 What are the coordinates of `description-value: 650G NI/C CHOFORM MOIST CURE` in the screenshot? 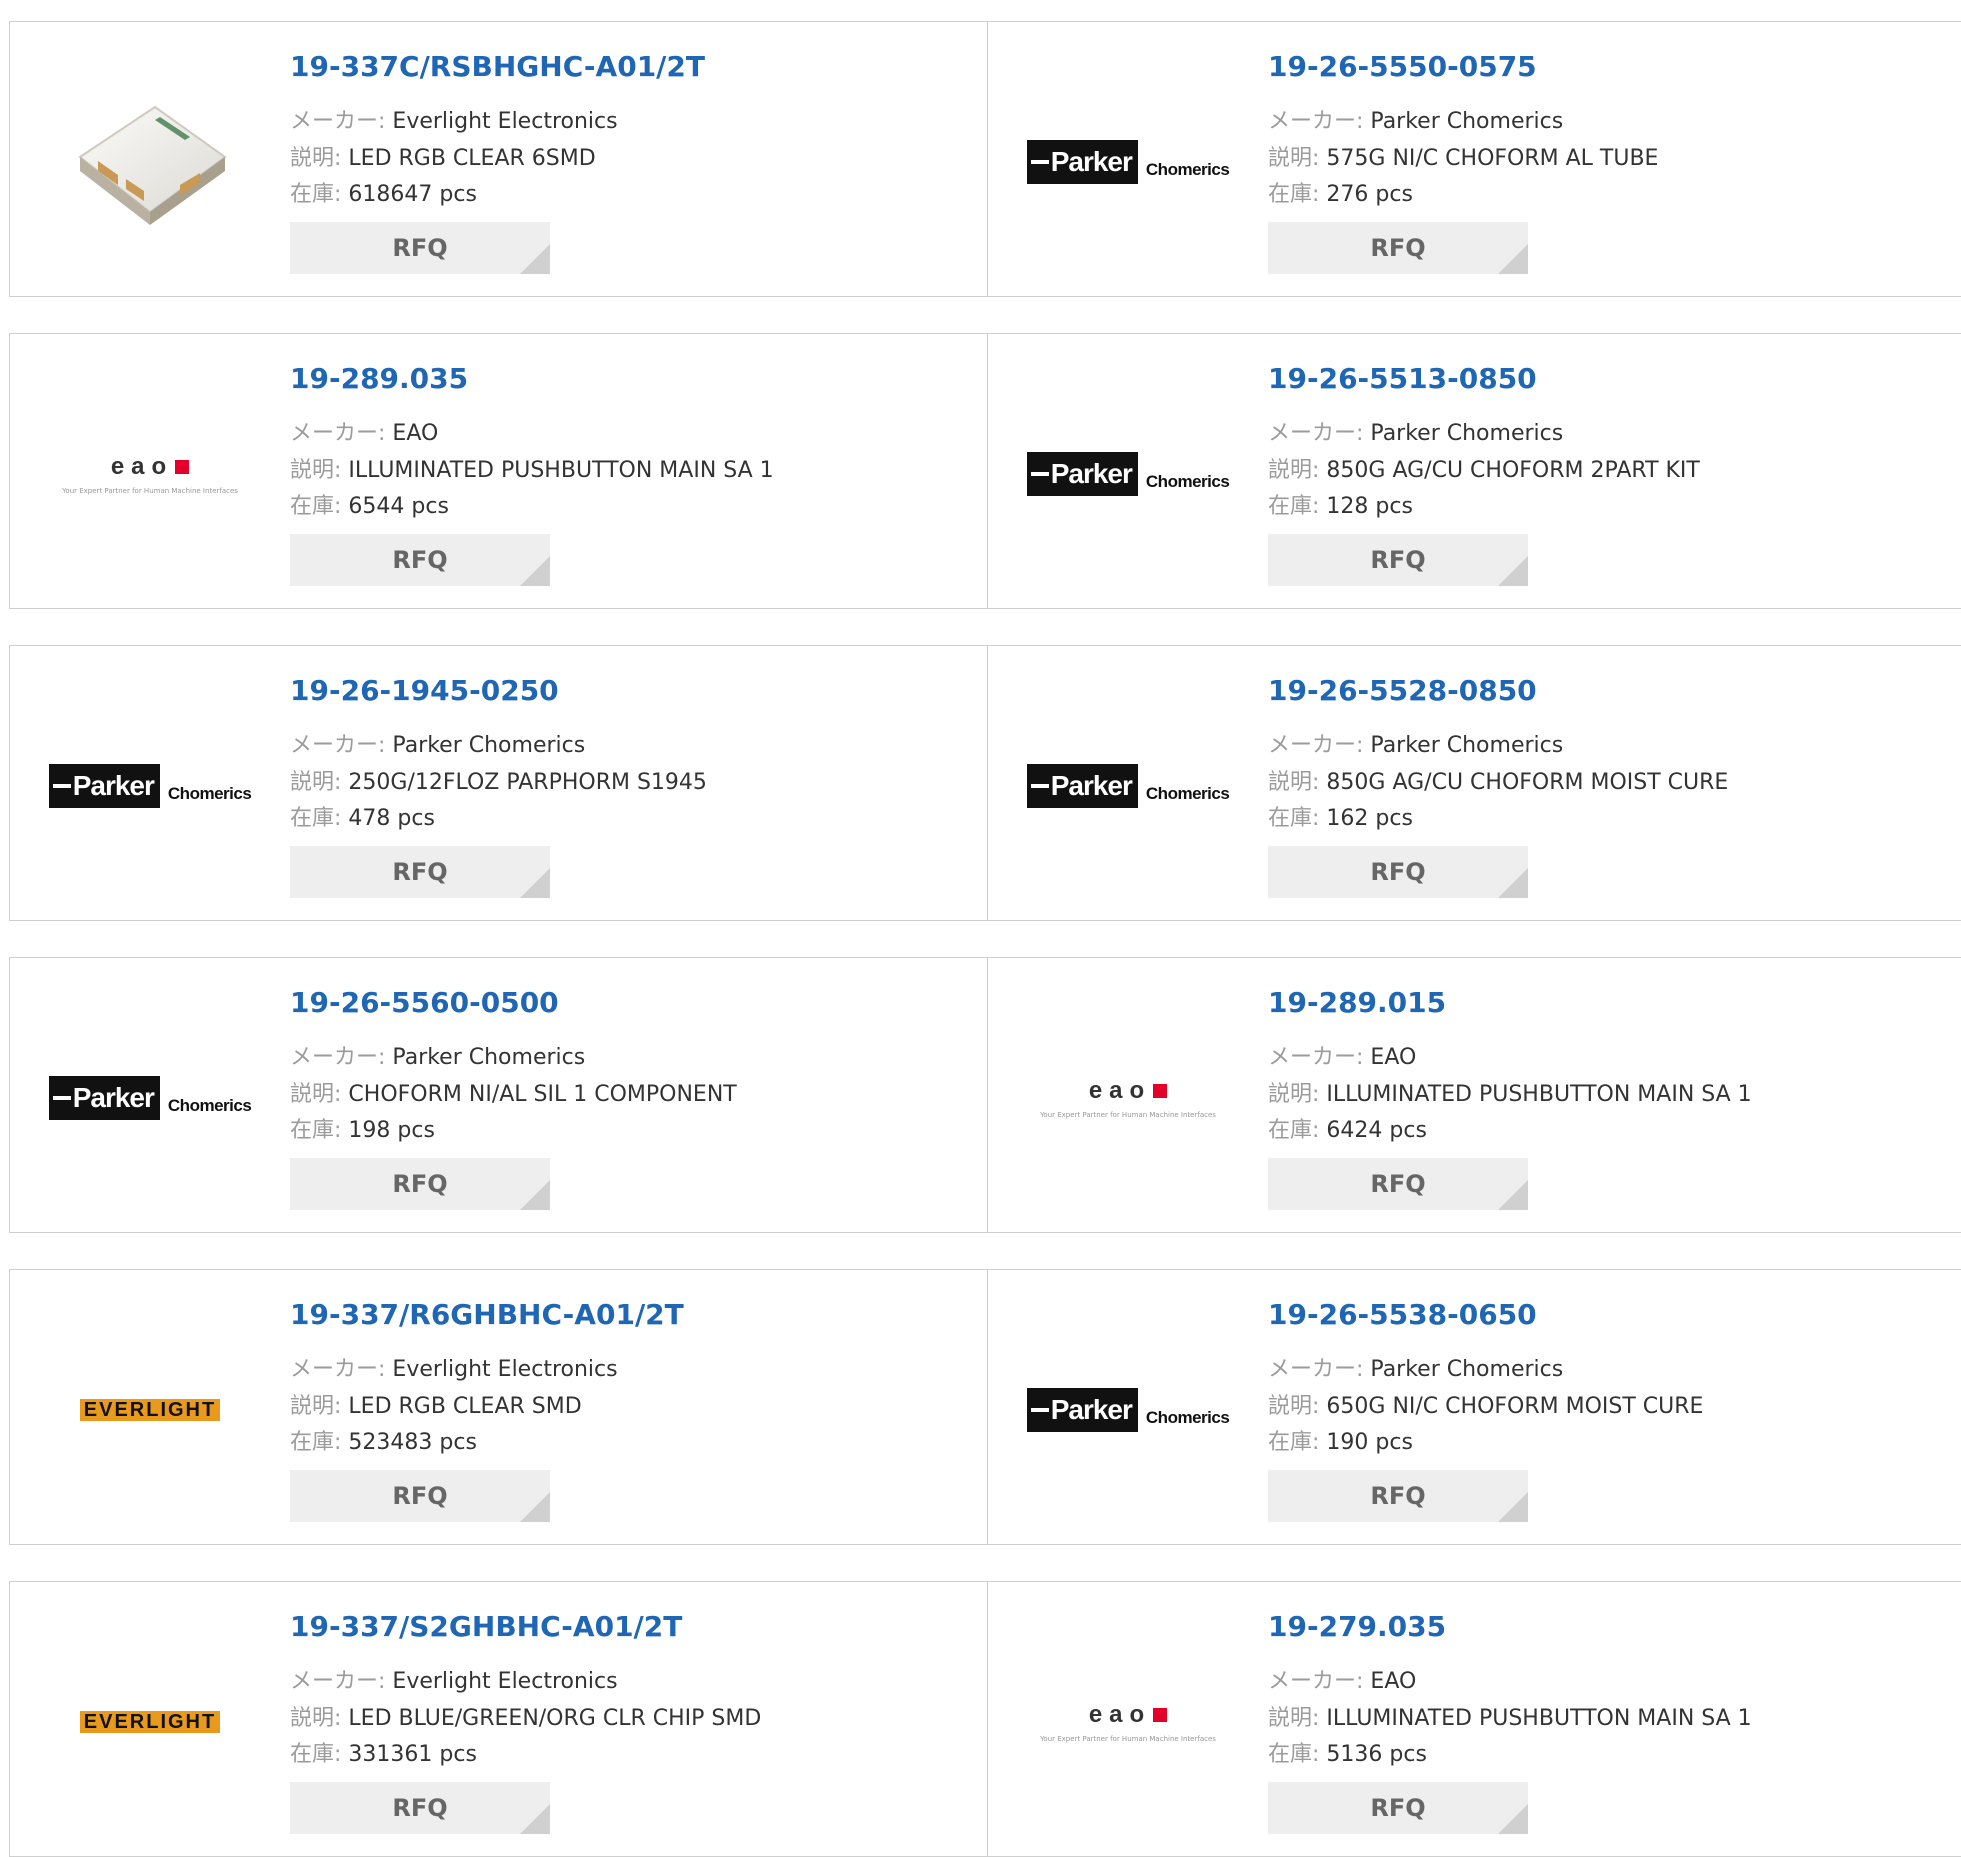 It's located at (1515, 1406).